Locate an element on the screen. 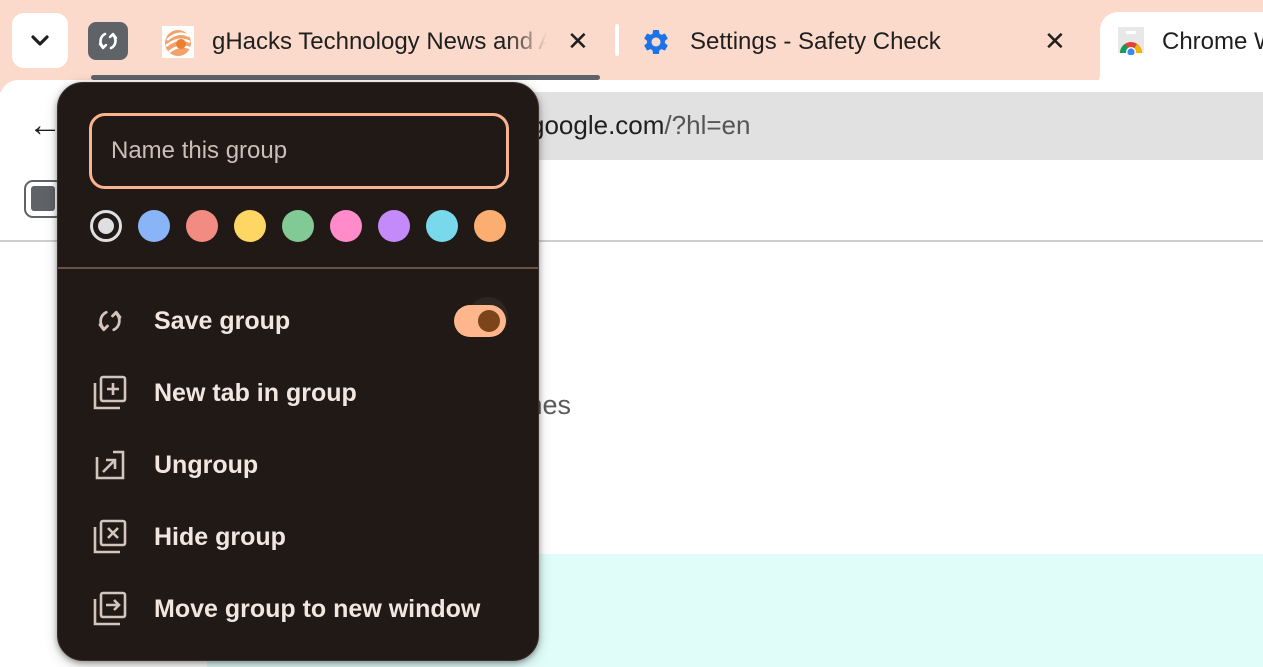  menu-item-label: Move group to new window is located at coordinates (317, 608).